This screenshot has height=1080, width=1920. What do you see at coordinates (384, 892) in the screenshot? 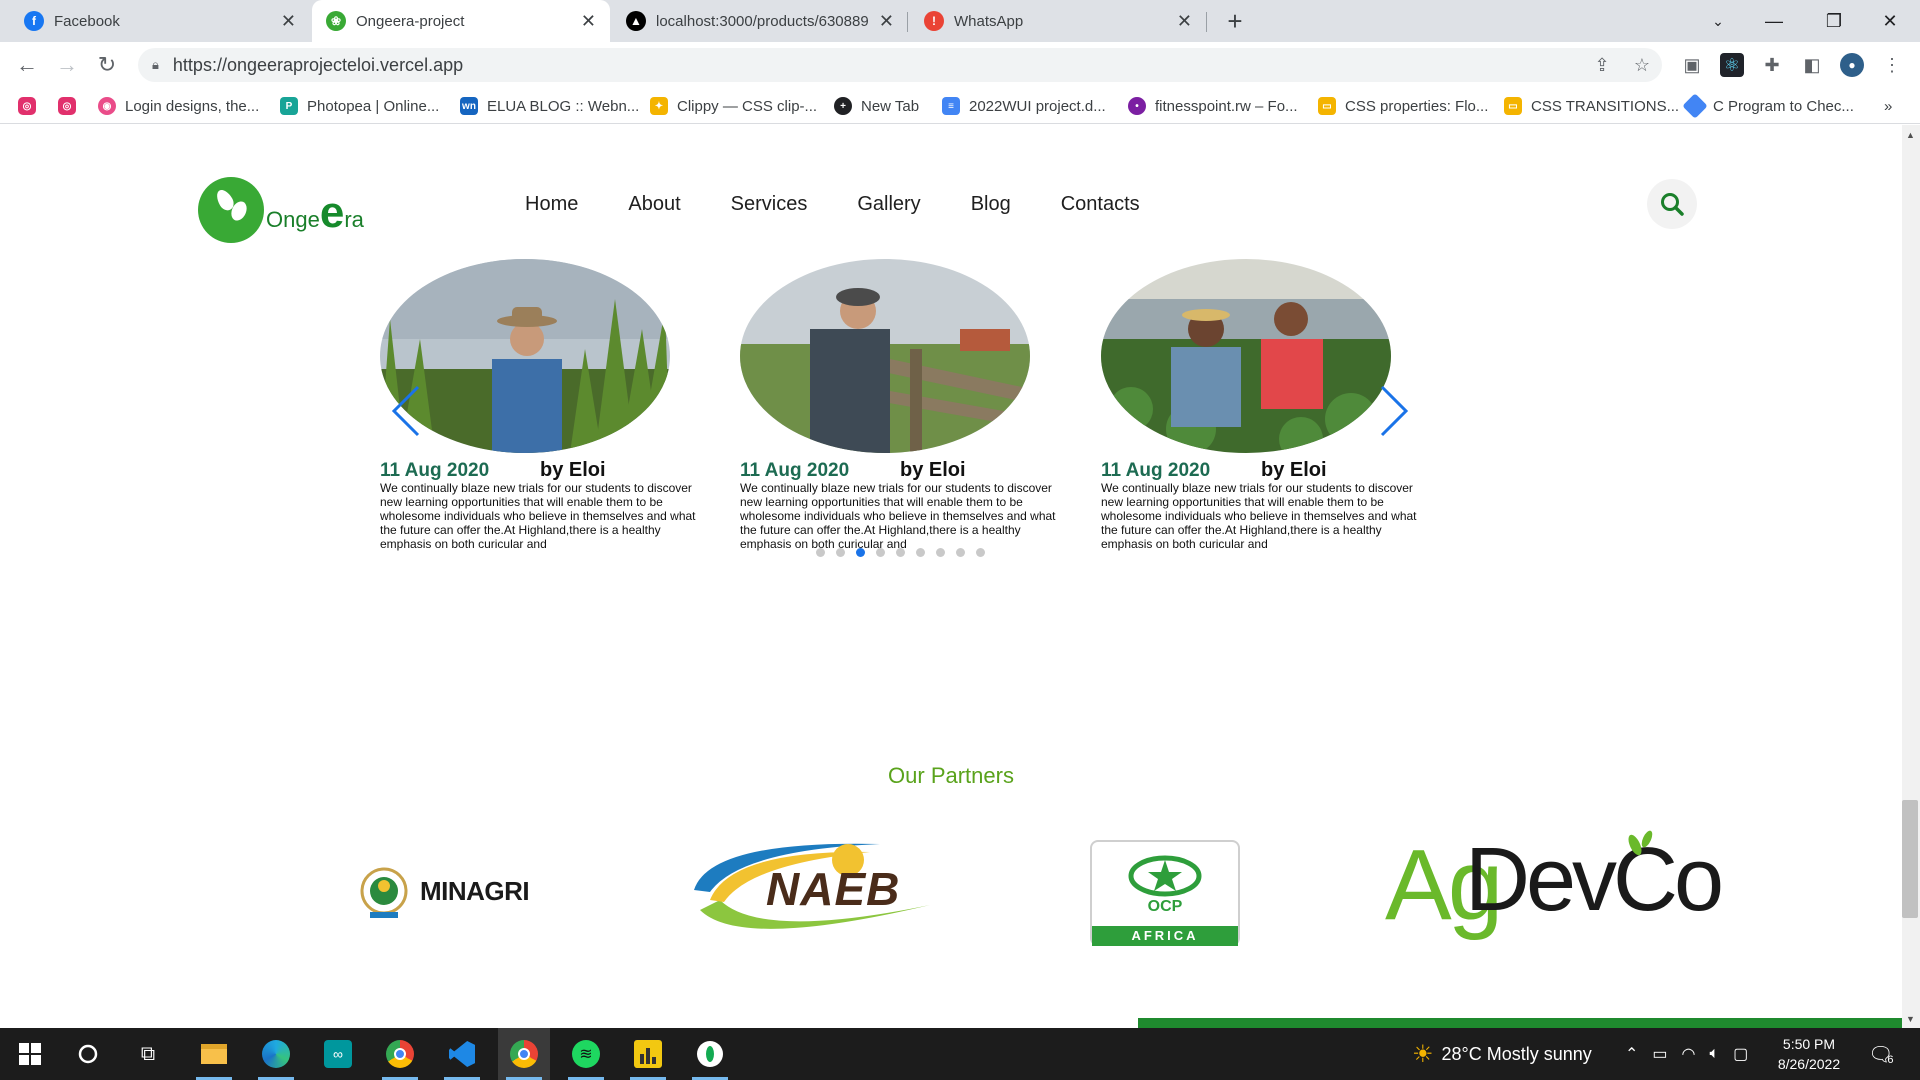
I see `rwanda-seal-icon` at bounding box center [384, 892].